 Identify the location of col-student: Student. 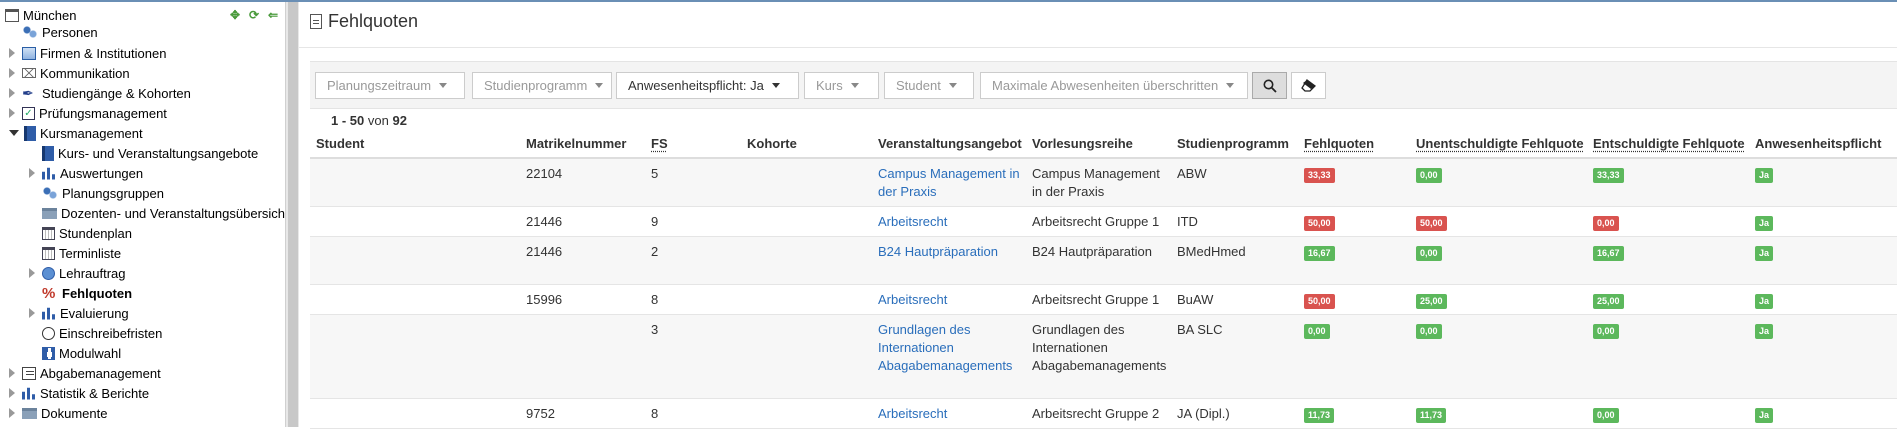
(340, 143).